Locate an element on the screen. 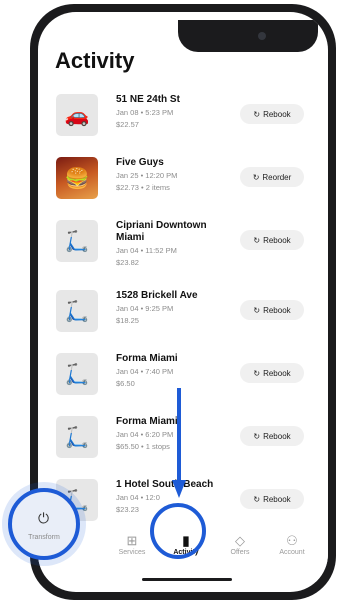 The image size is (353, 606). item-price: $22.73 • 2 items is located at coordinates (143, 187).